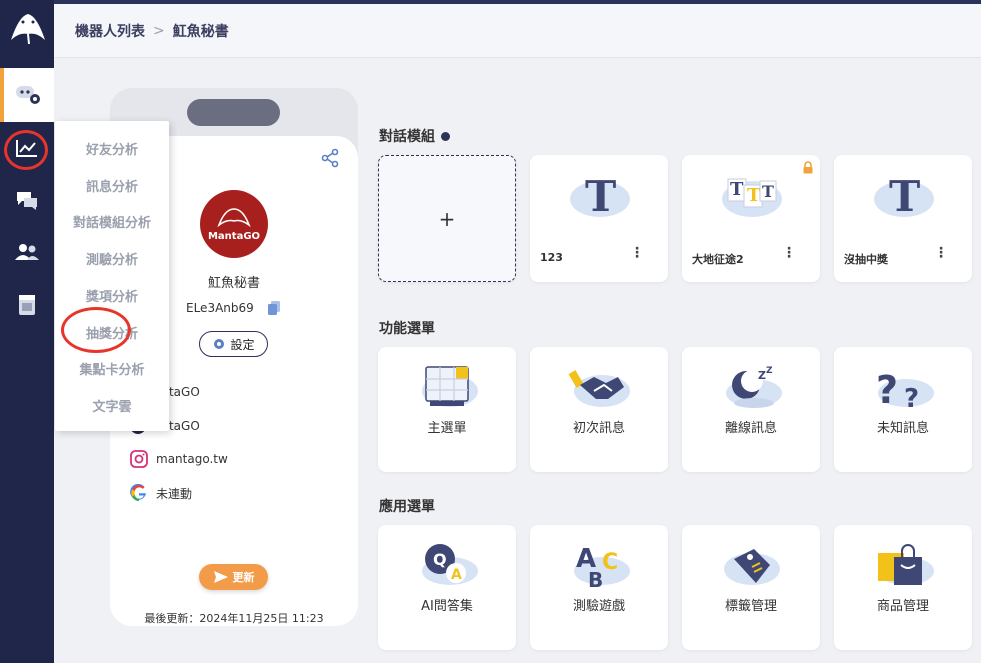 This screenshot has width=981, height=663. What do you see at coordinates (243, 577) in the screenshot?
I see `update-label: 更新` at bounding box center [243, 577].